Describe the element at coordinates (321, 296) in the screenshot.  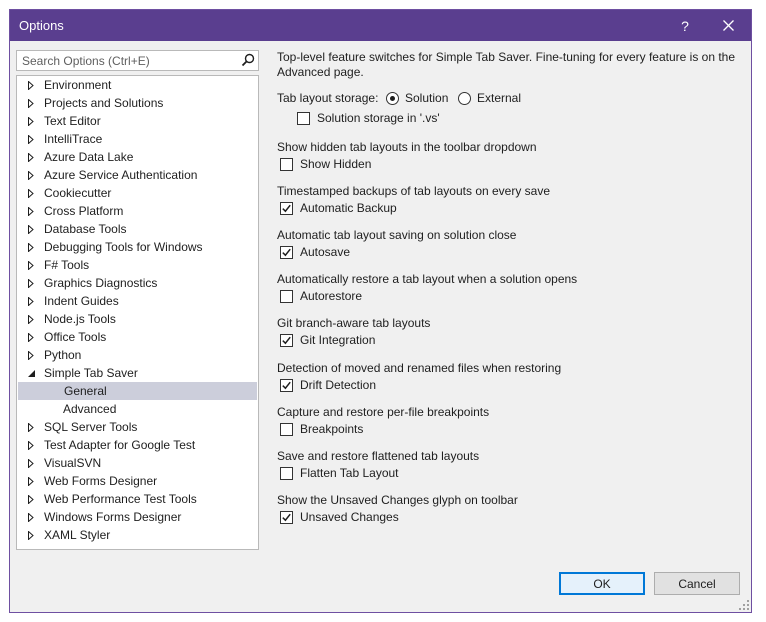
I see `option-checkbox: Autorestore` at that location.